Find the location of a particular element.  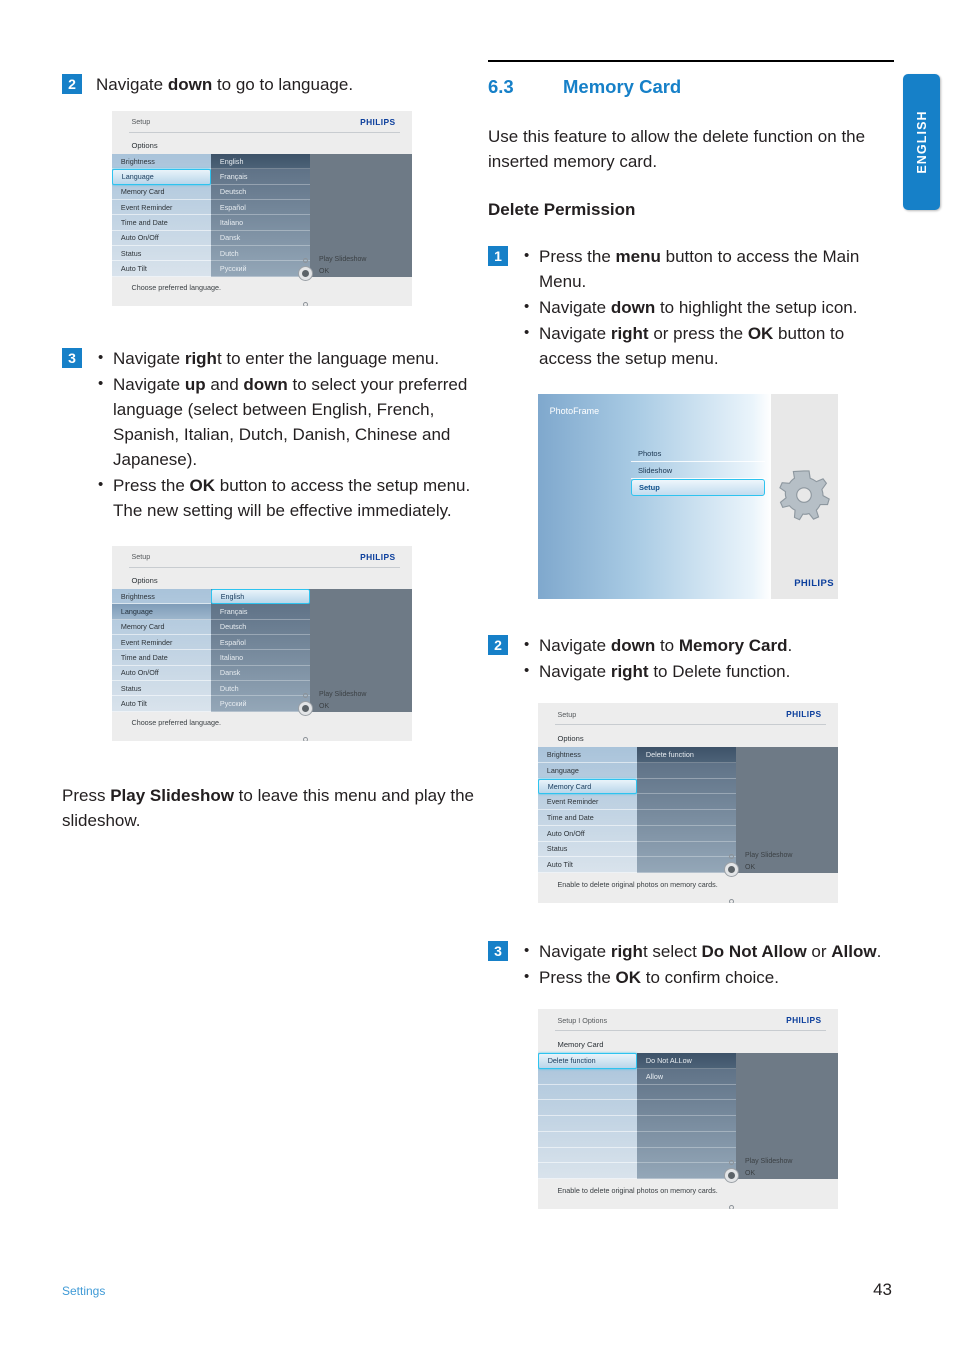

language-item-selected: English is located at coordinates (260, 596).